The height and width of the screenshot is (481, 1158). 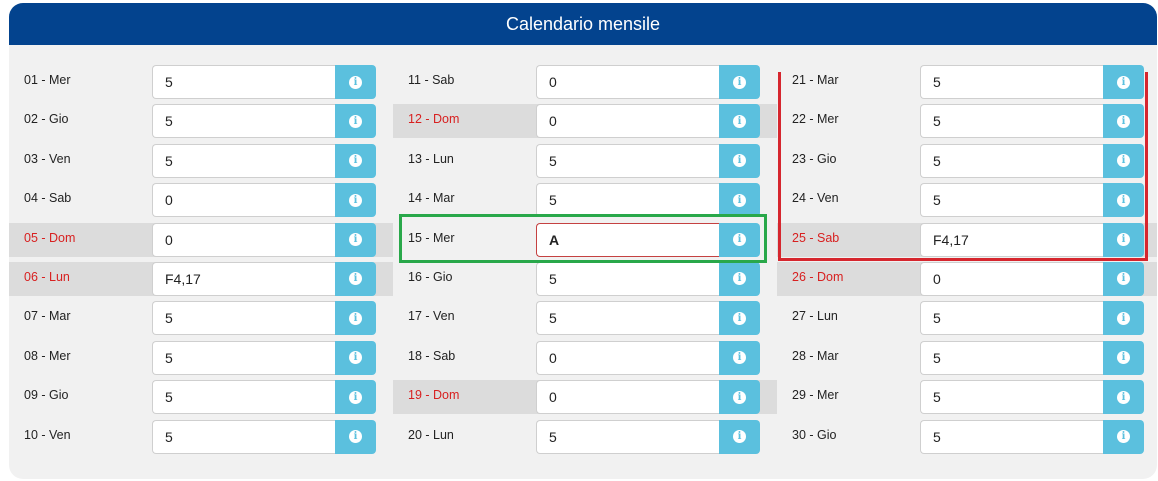 I want to click on day-row: 01 - Mer i, so click(x=201, y=84).